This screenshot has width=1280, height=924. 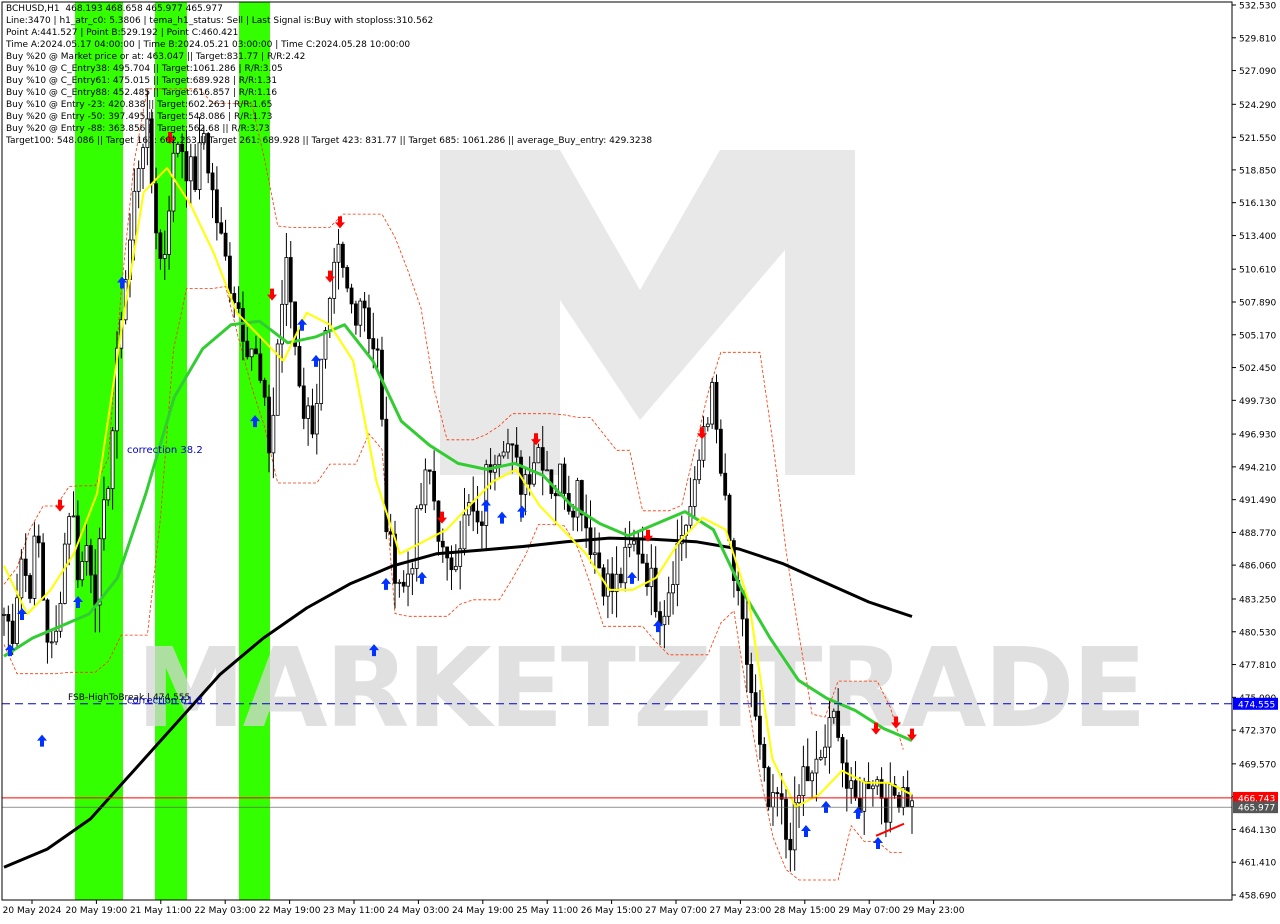 I want to click on watermark-logo, so click(x=647, y=312).